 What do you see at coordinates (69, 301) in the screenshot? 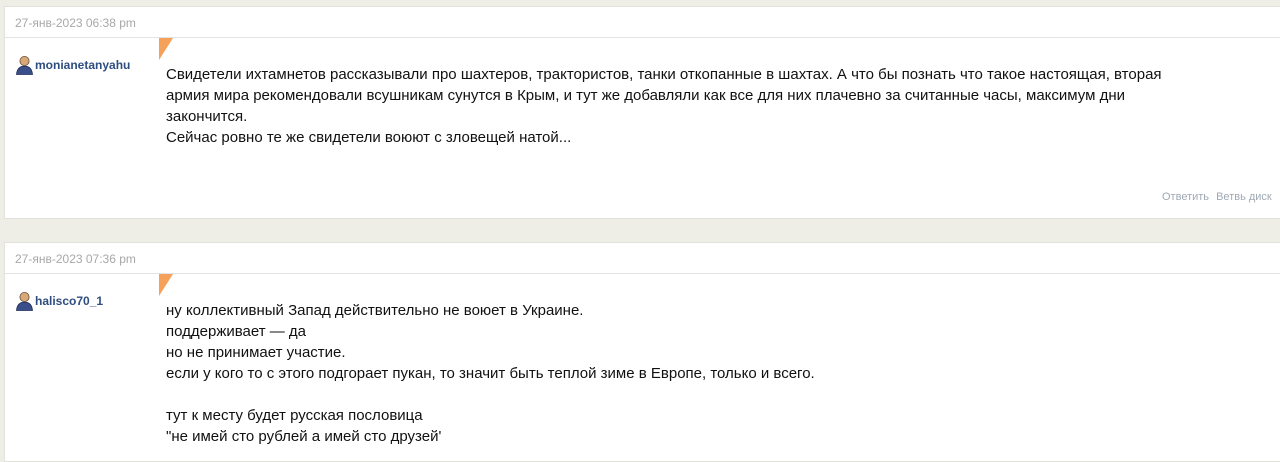
I see `author-link: halisco70_1` at bounding box center [69, 301].